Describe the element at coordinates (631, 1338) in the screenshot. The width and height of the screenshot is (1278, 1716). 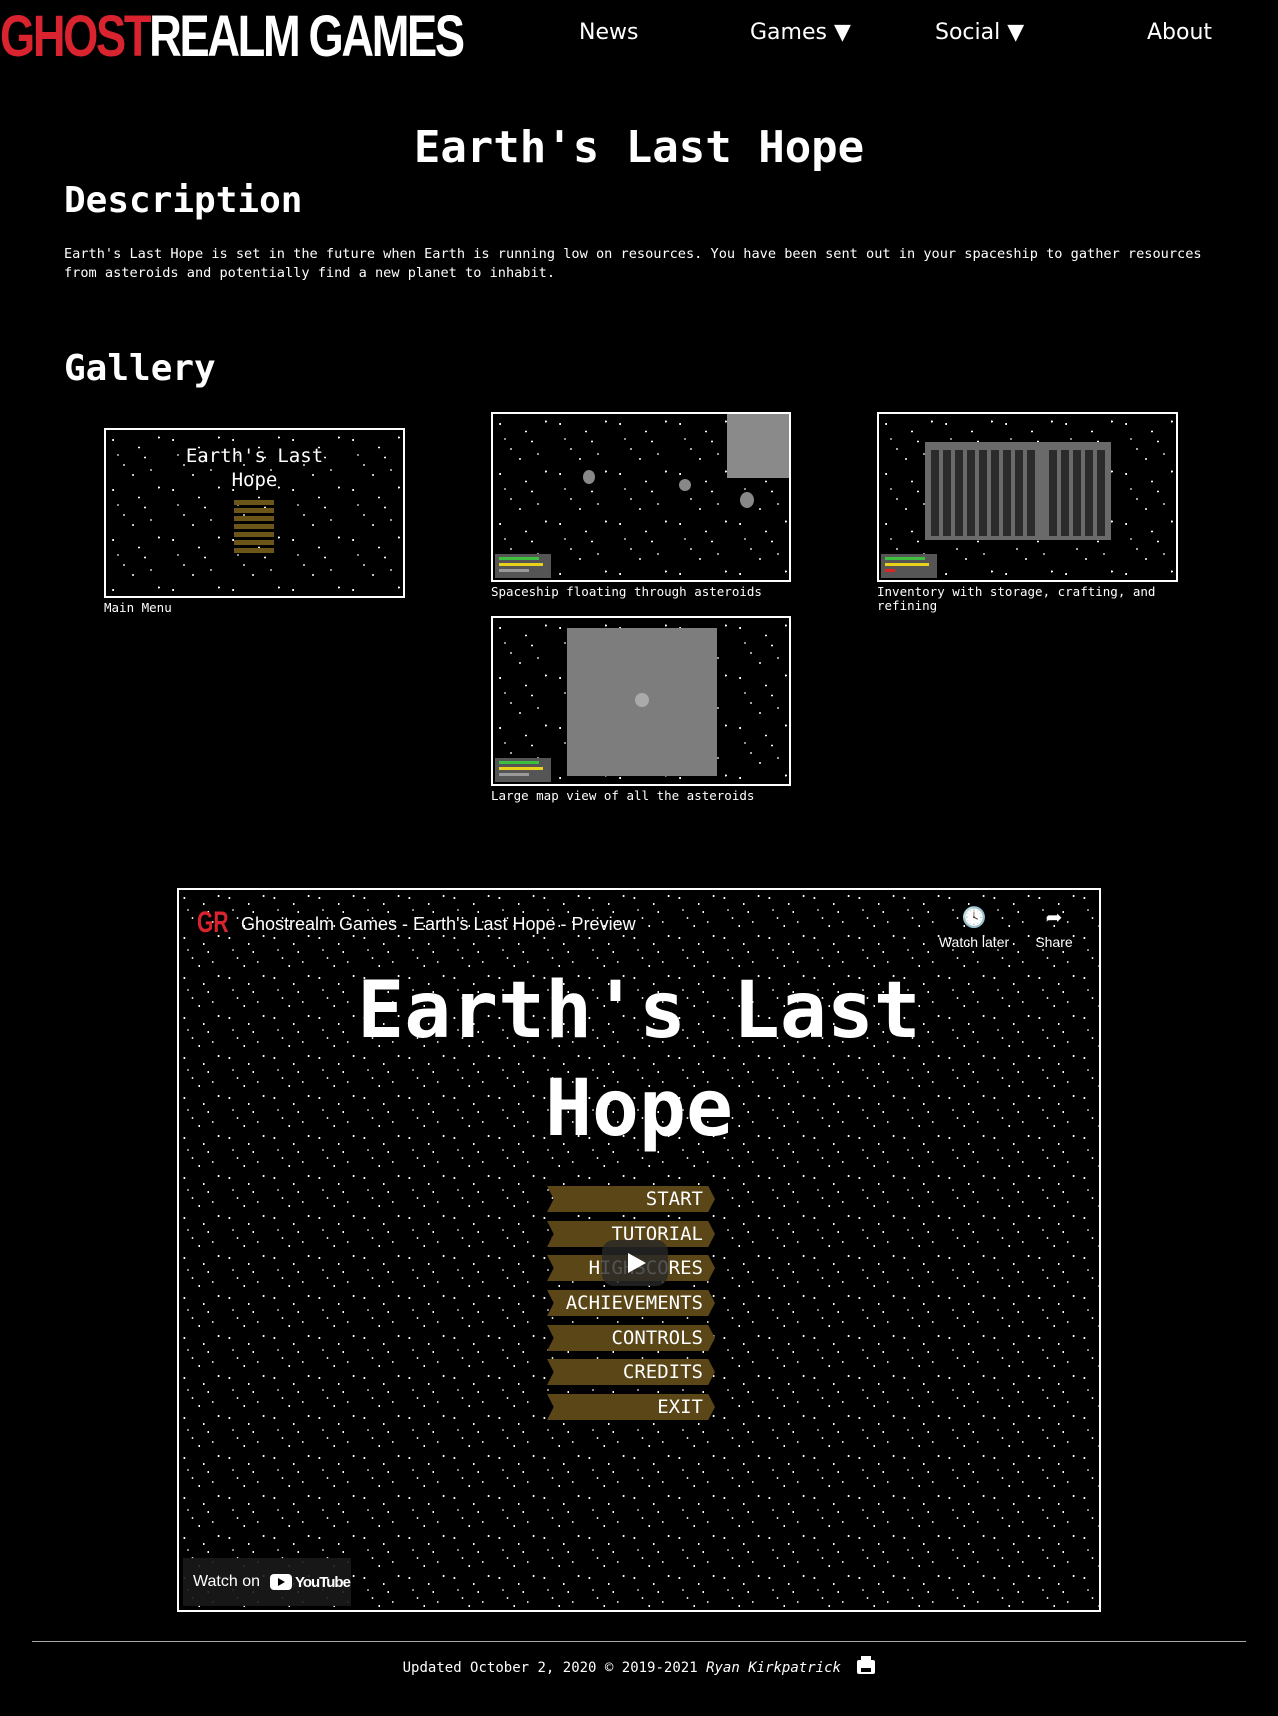
I see `menu-controls: CONTROLS` at that location.